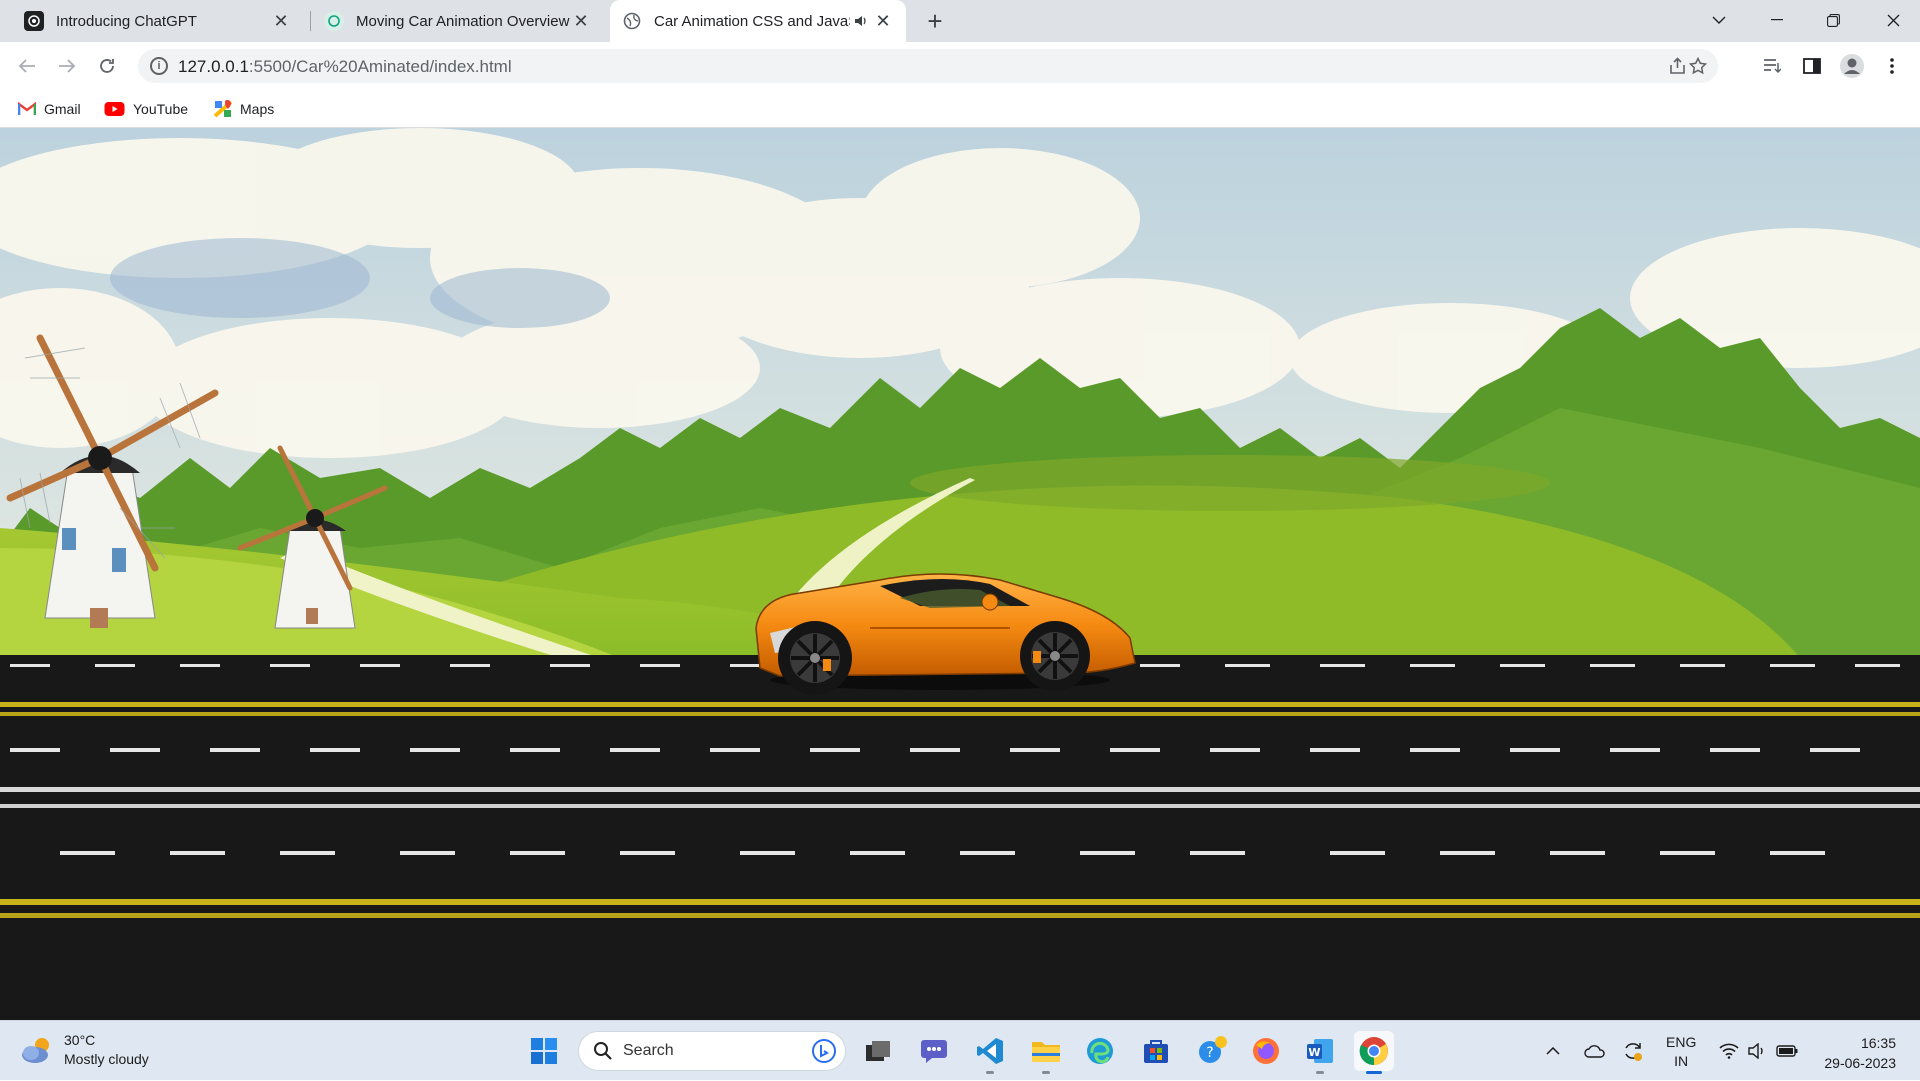 The image size is (1920, 1081). I want to click on speaker-icon, so click(861, 21).